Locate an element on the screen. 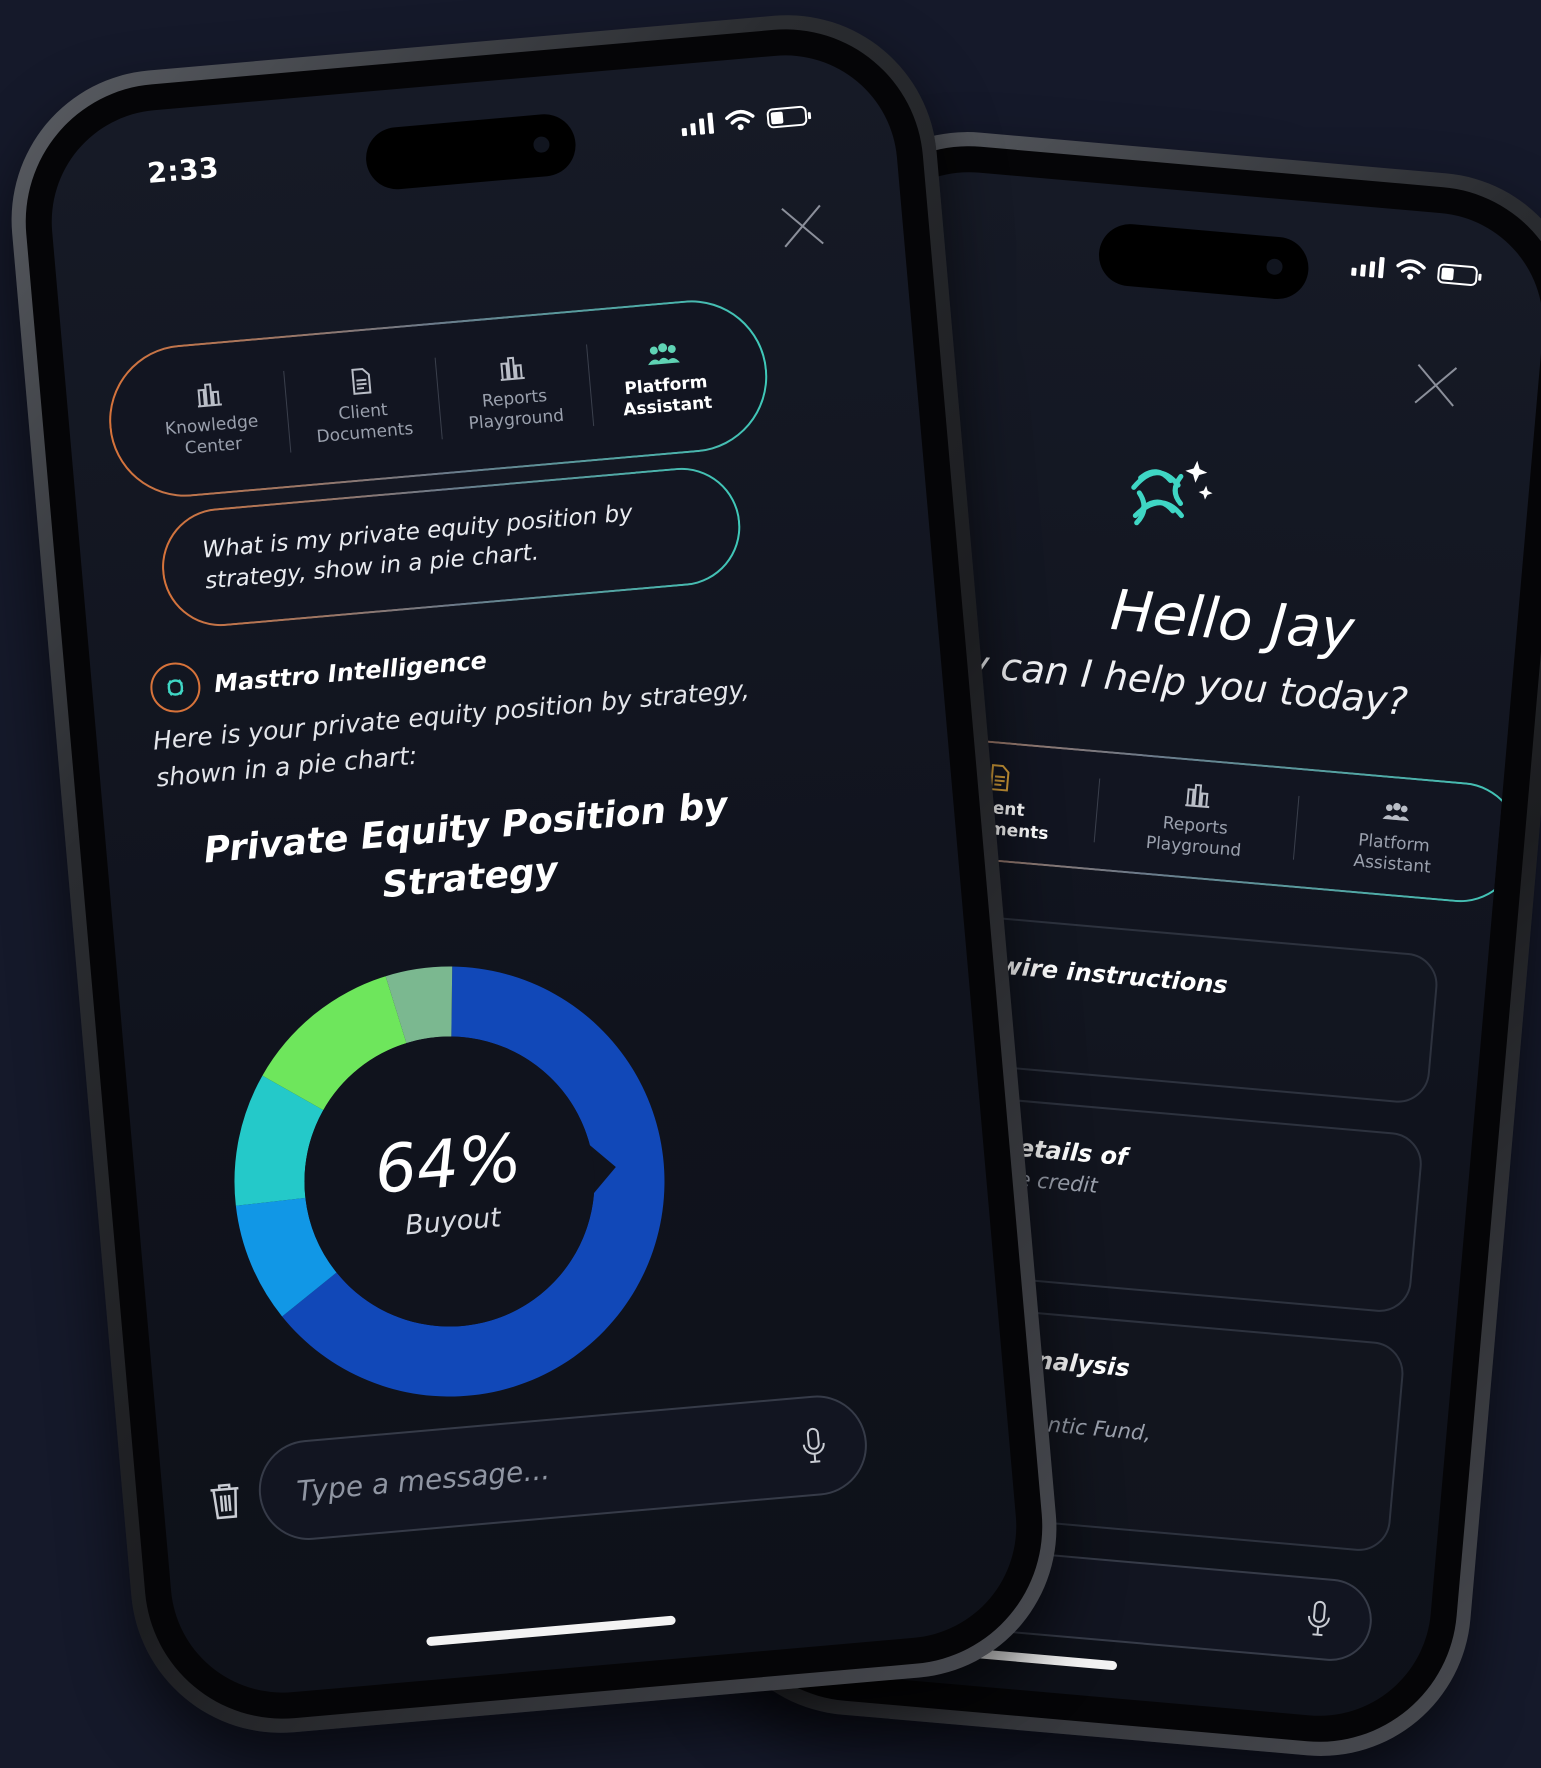 The height and width of the screenshot is (1768, 1541). status-time: 2:33 is located at coordinates (183, 170).